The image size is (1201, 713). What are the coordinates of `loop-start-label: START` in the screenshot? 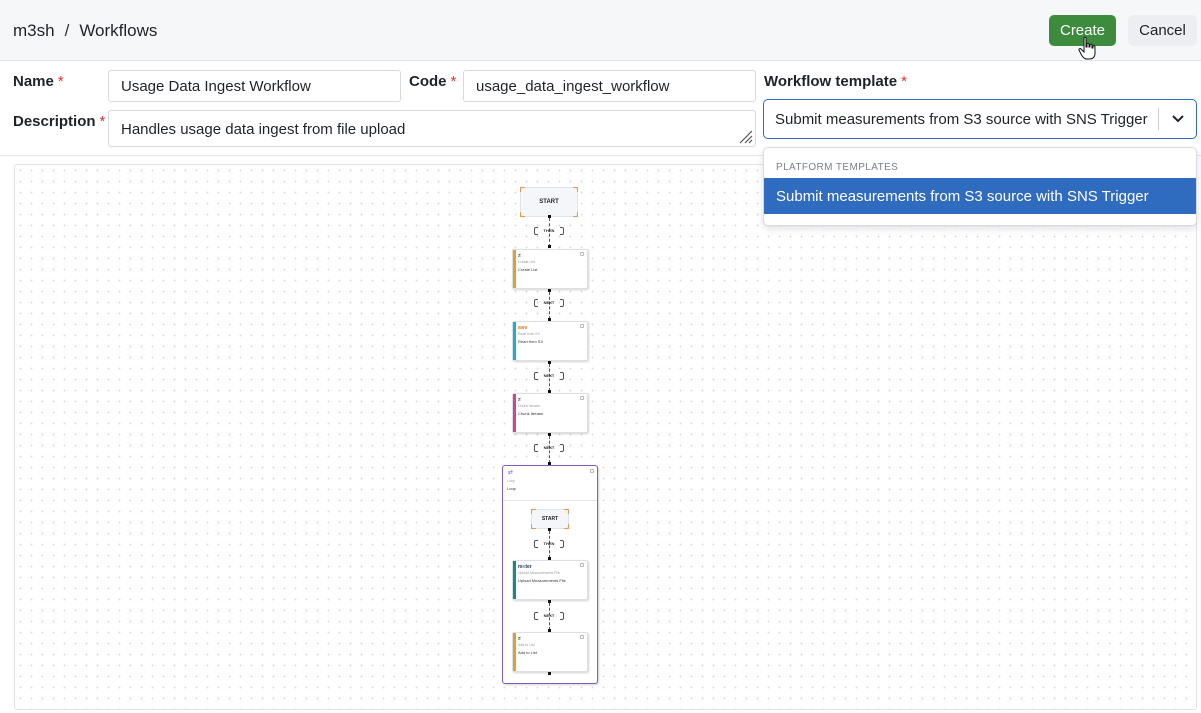 It's located at (550, 519).